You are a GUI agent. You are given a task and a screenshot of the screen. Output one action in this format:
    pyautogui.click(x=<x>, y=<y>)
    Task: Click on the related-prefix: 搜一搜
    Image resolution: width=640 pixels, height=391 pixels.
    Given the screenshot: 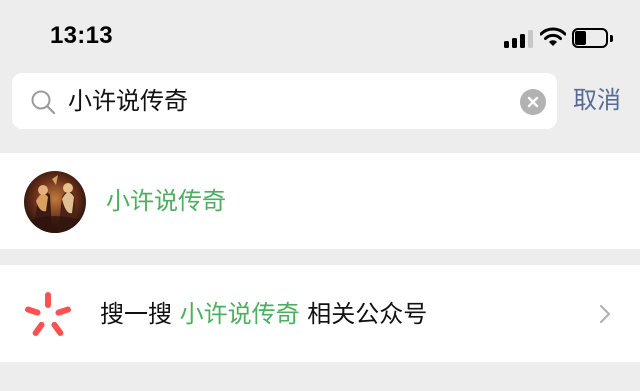 What is the action you would take?
    pyautogui.click(x=136, y=314)
    